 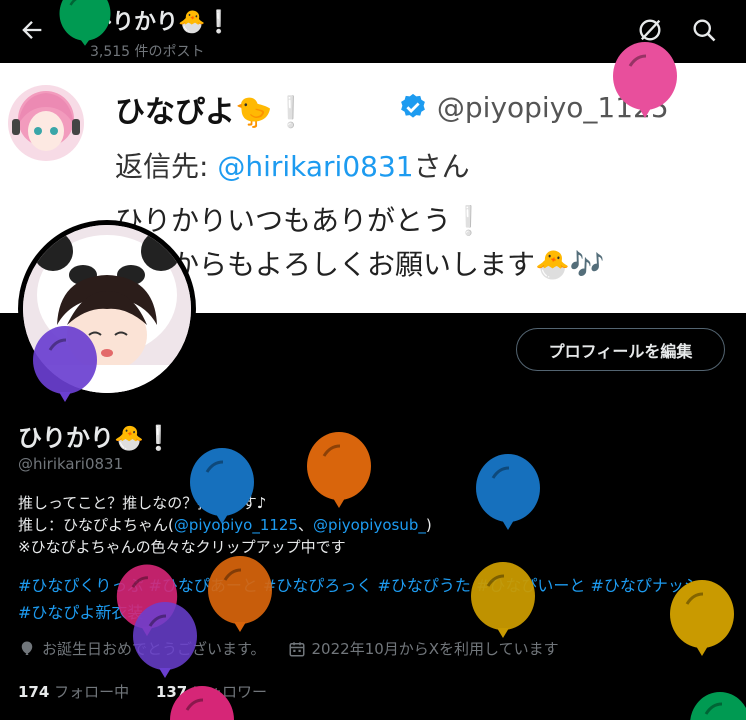 What do you see at coordinates (166, 166) in the screenshot?
I see `reply-prefix: 返信先:` at bounding box center [166, 166].